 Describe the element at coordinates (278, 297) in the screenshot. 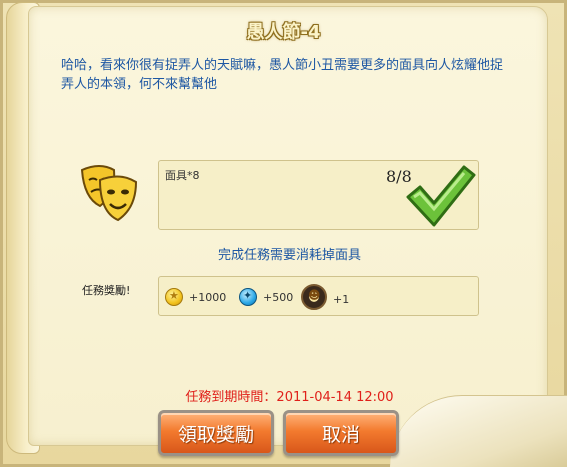

I see `reward-value: +500` at that location.